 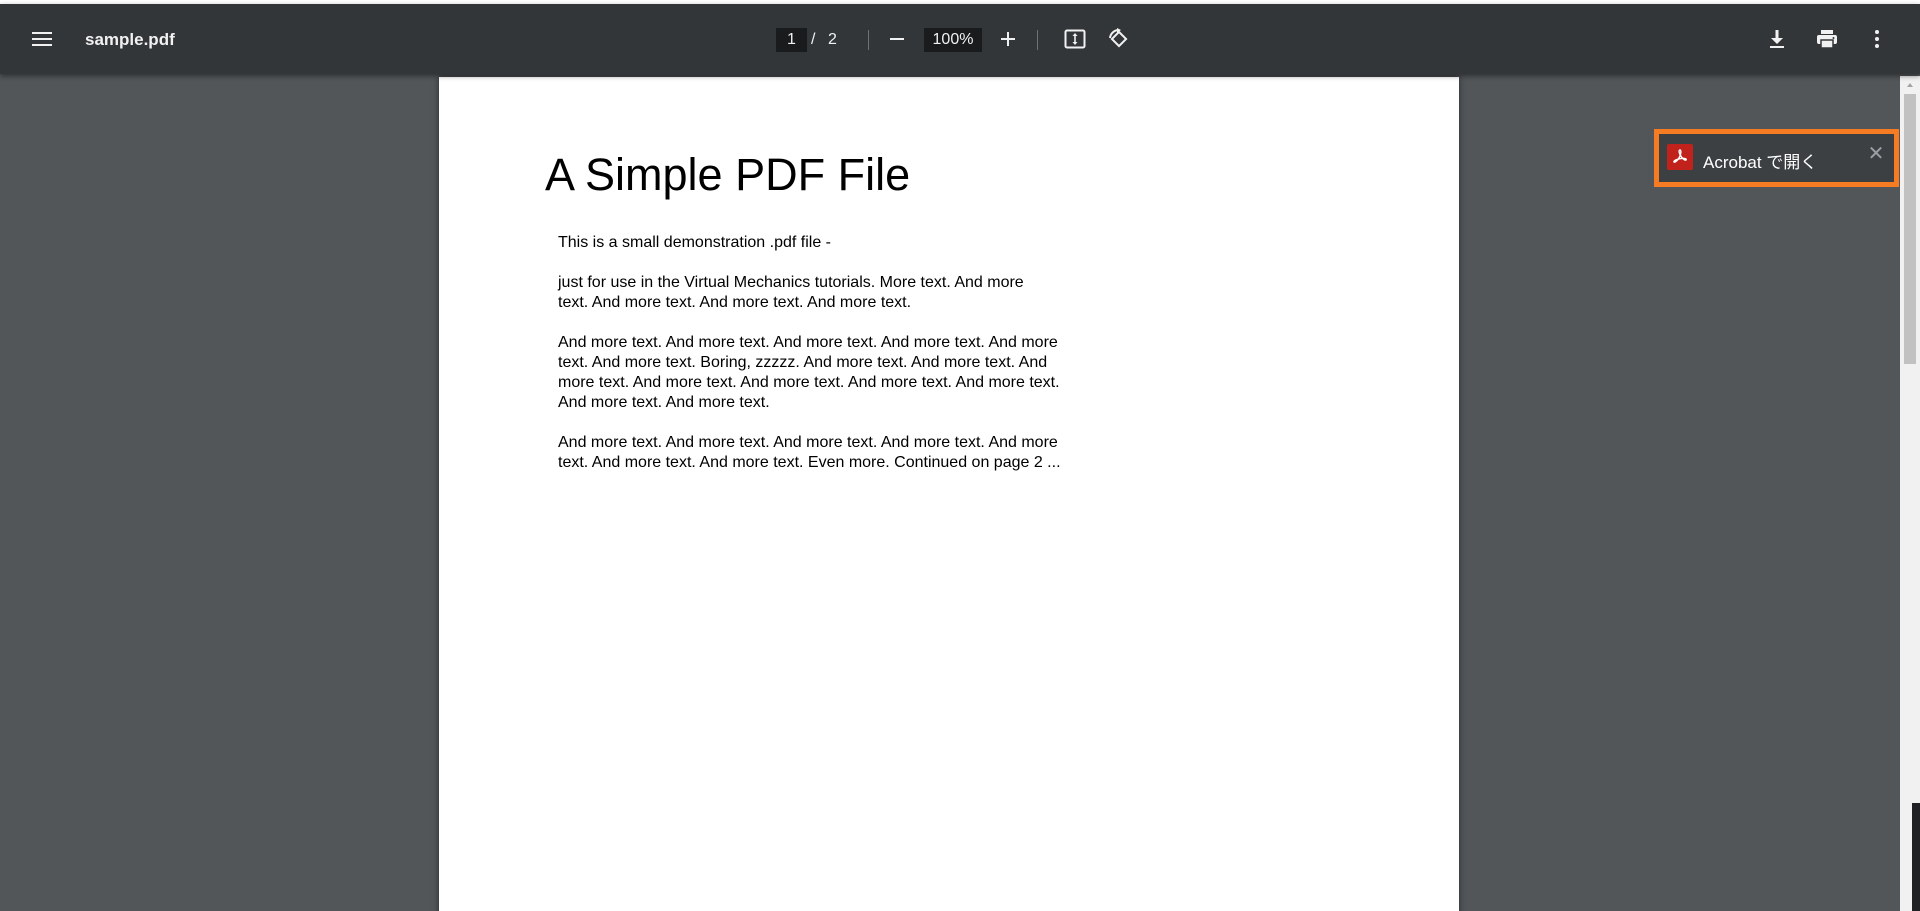 I want to click on menu-icon, so click(x=42, y=39).